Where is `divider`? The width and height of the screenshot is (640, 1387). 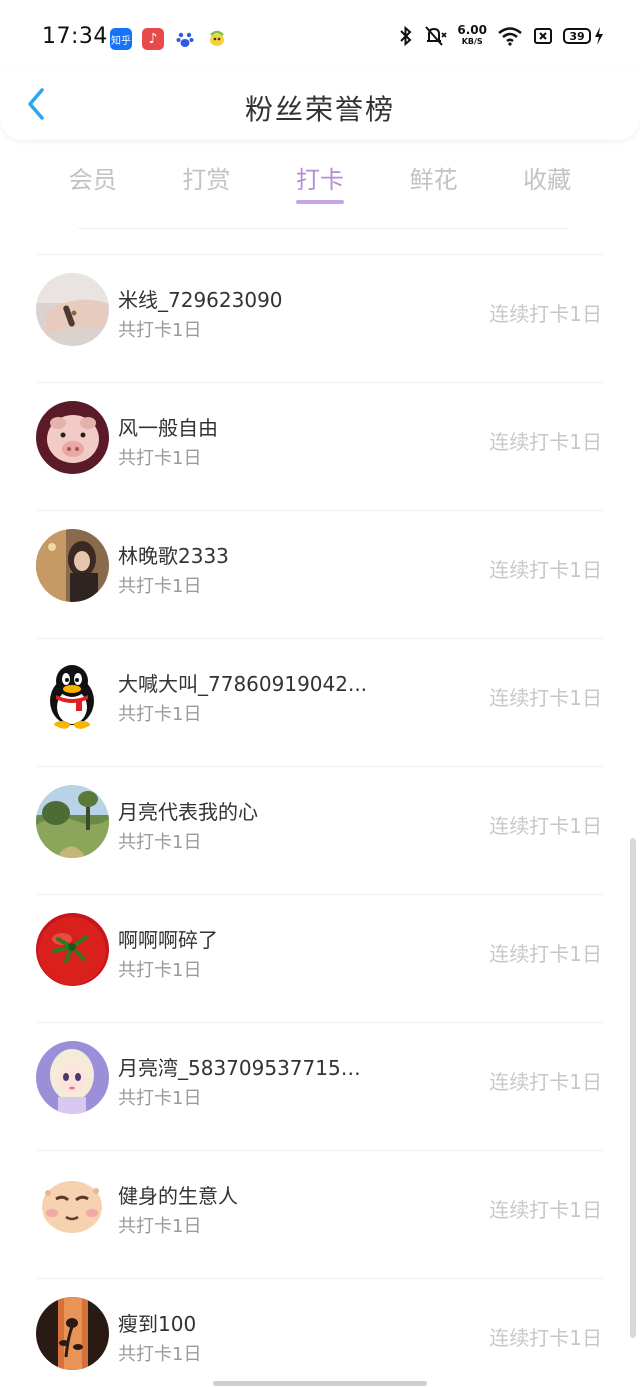
divider is located at coordinates (323, 228).